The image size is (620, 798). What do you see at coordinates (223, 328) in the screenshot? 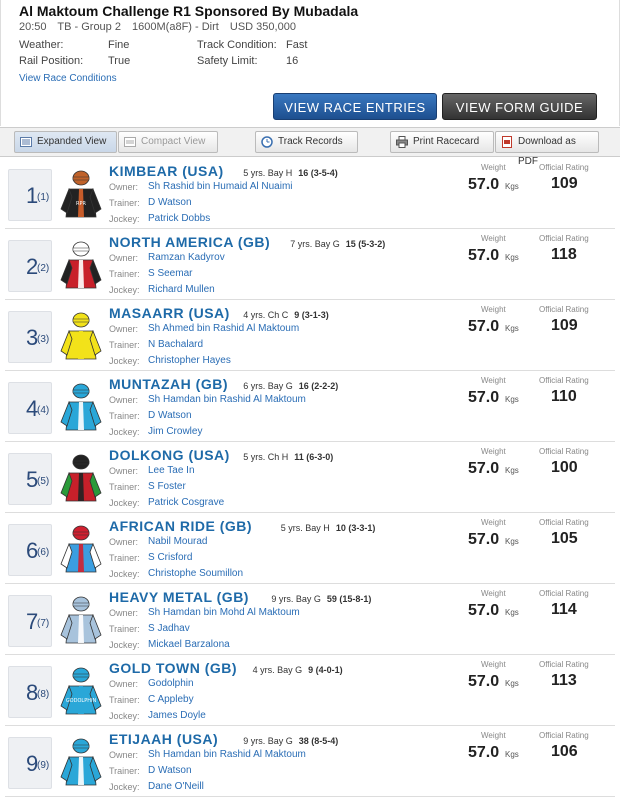
I see `owner-link: Sh Ahmed bin Rashid Al Maktoum` at bounding box center [223, 328].